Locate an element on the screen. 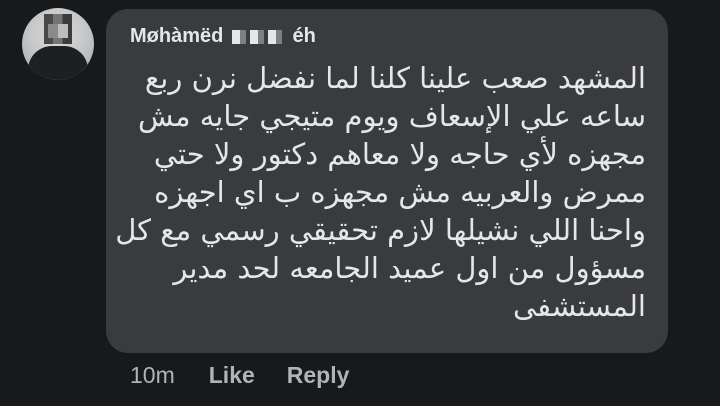 This screenshot has height=406, width=720. avatar is located at coordinates (58, 44).